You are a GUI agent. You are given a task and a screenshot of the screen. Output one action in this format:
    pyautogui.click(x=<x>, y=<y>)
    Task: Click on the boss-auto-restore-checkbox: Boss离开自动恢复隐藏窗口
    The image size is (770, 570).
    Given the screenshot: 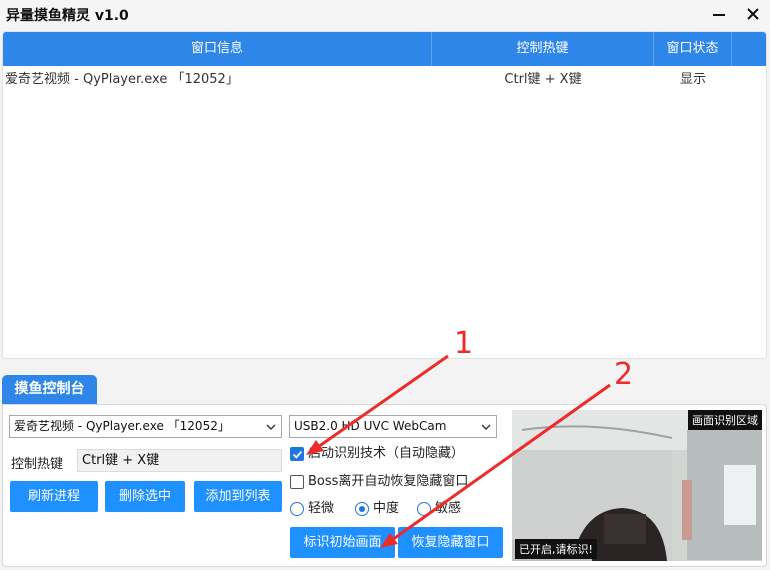 What is the action you would take?
    pyautogui.click(x=397, y=482)
    